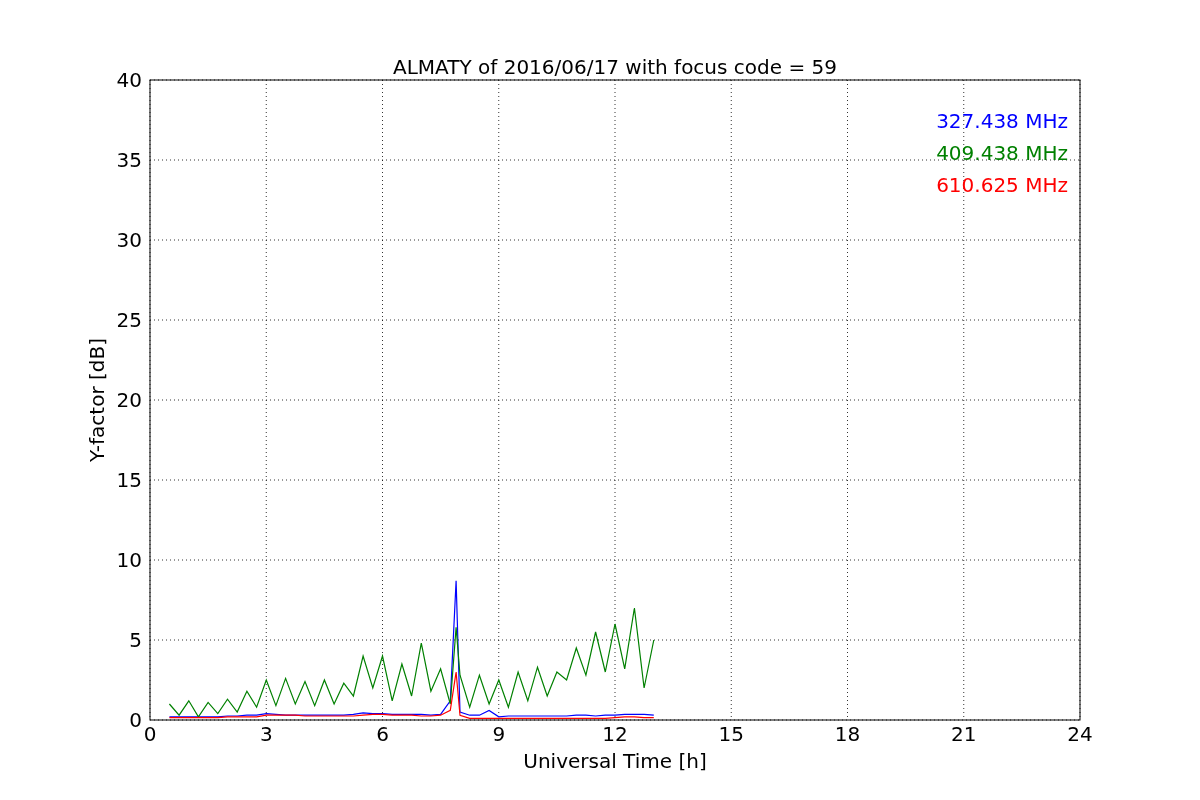 This screenshot has height=800, width=1200. Describe the element at coordinates (129, 400) in the screenshot. I see `tick-label: 20` at that location.